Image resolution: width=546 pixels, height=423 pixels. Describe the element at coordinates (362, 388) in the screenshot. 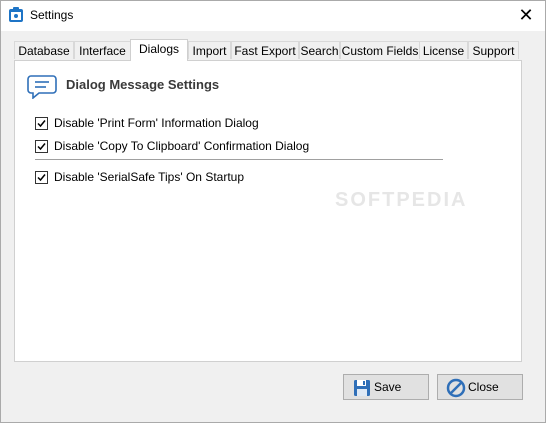

I see `floppy-disk-icon` at that location.